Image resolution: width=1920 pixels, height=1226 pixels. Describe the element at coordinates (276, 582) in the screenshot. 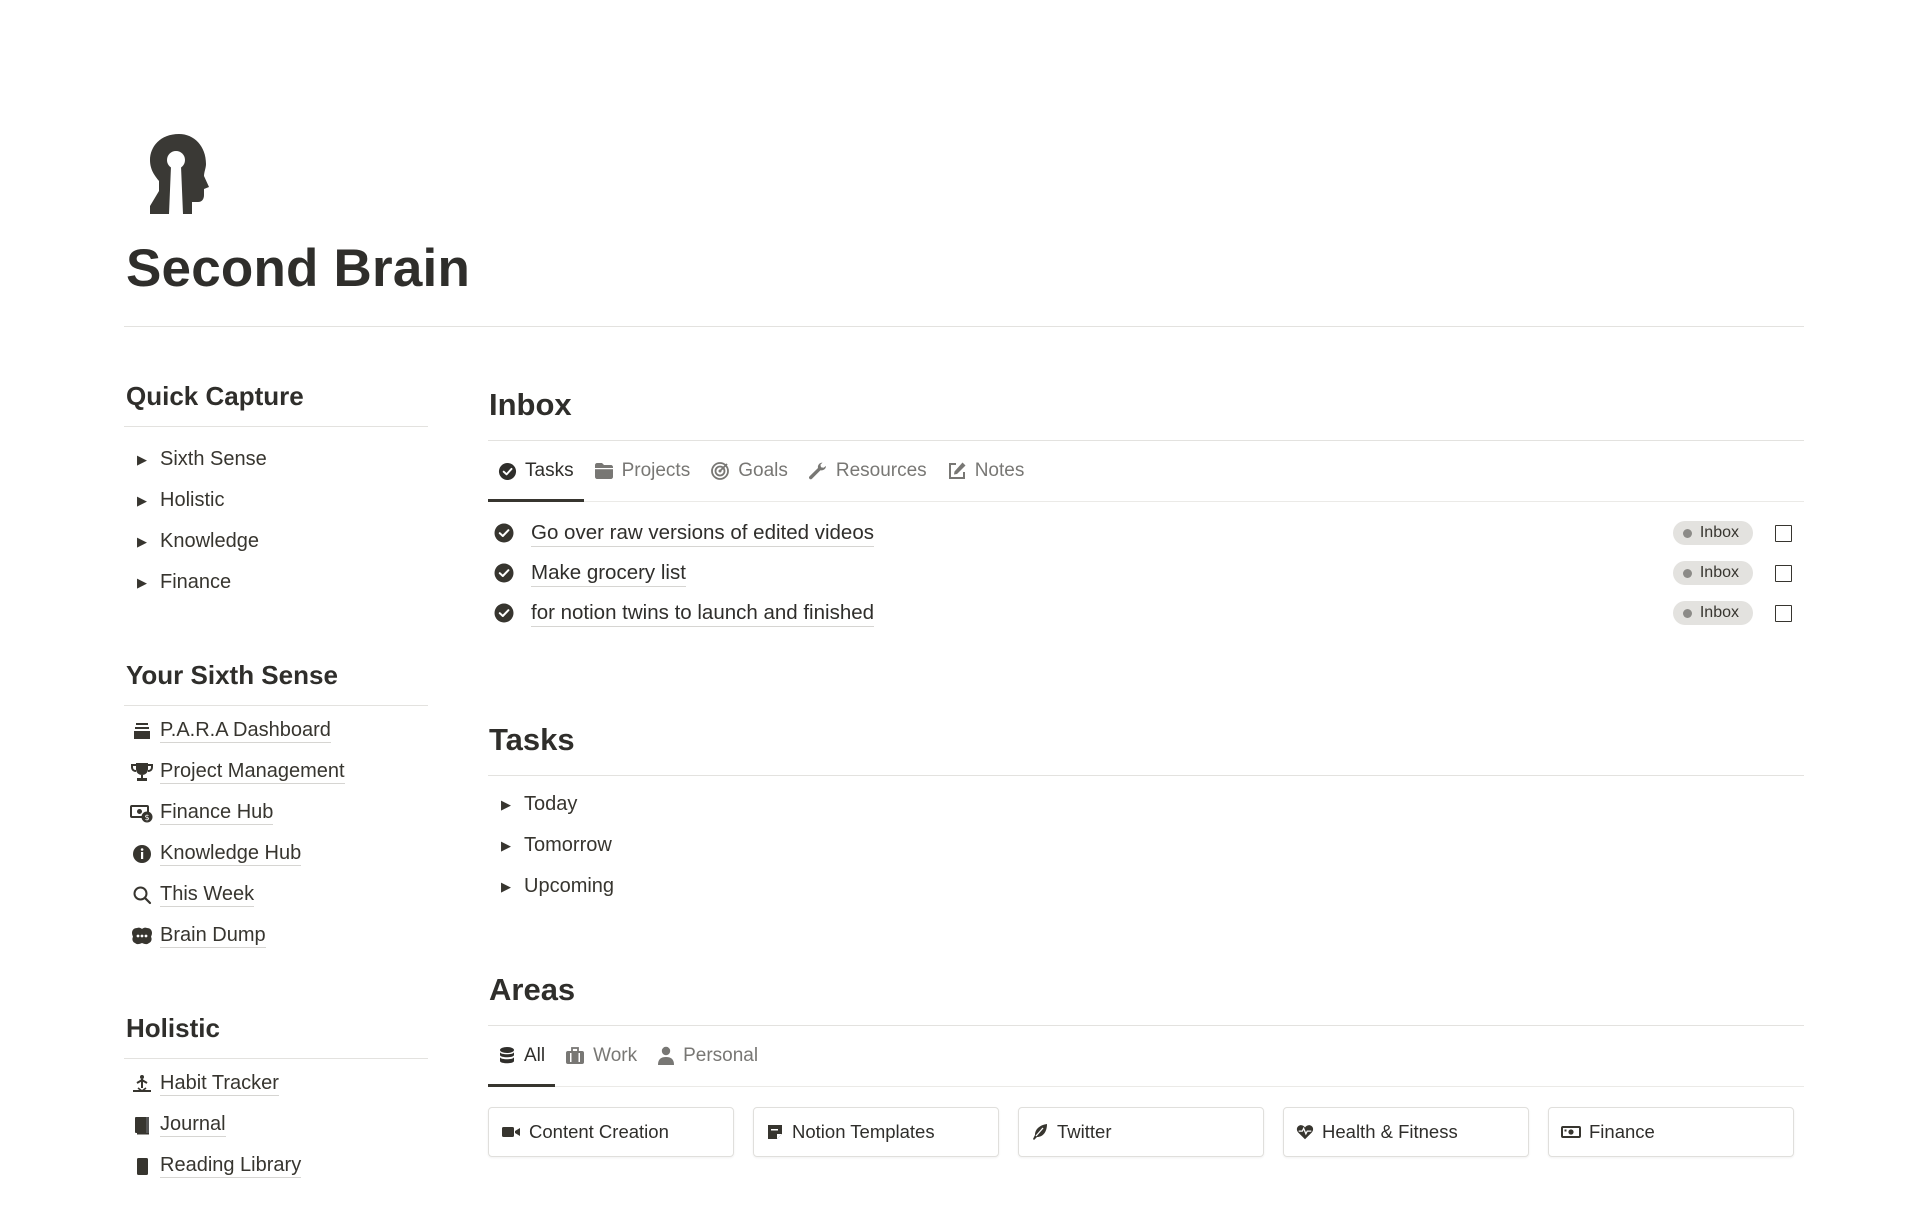

I see `toggle-finance: ▶ Finance` at that location.